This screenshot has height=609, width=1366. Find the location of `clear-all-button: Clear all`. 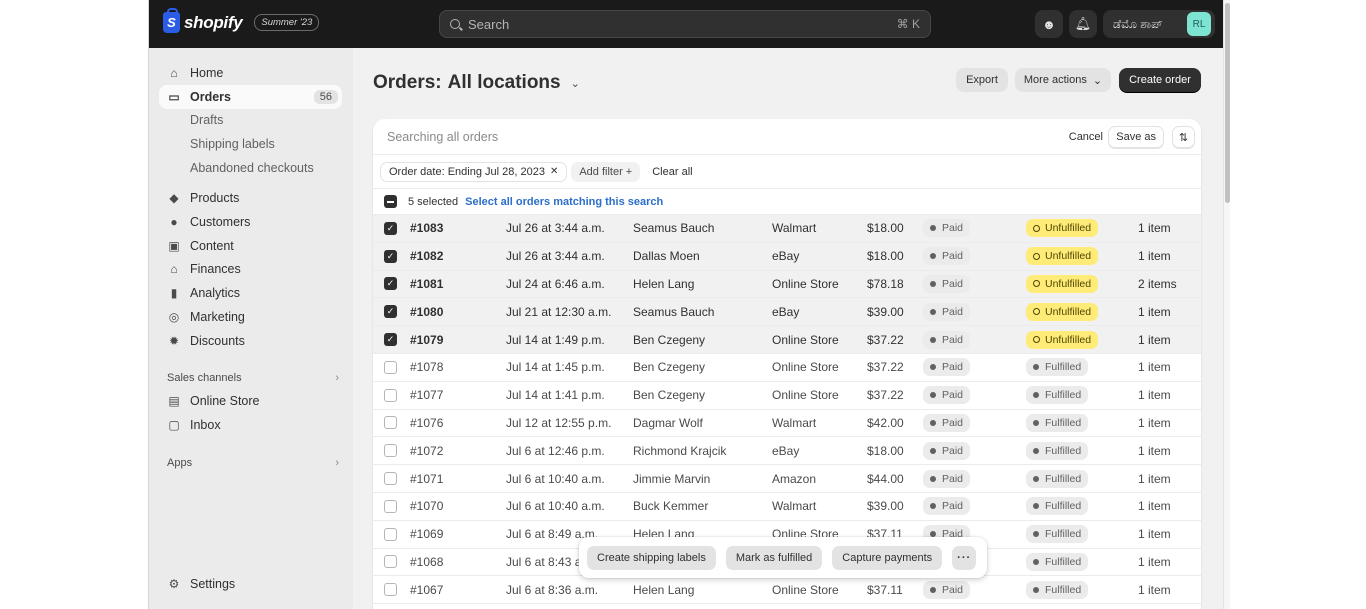

clear-all-button: Clear all is located at coordinates (672, 172).